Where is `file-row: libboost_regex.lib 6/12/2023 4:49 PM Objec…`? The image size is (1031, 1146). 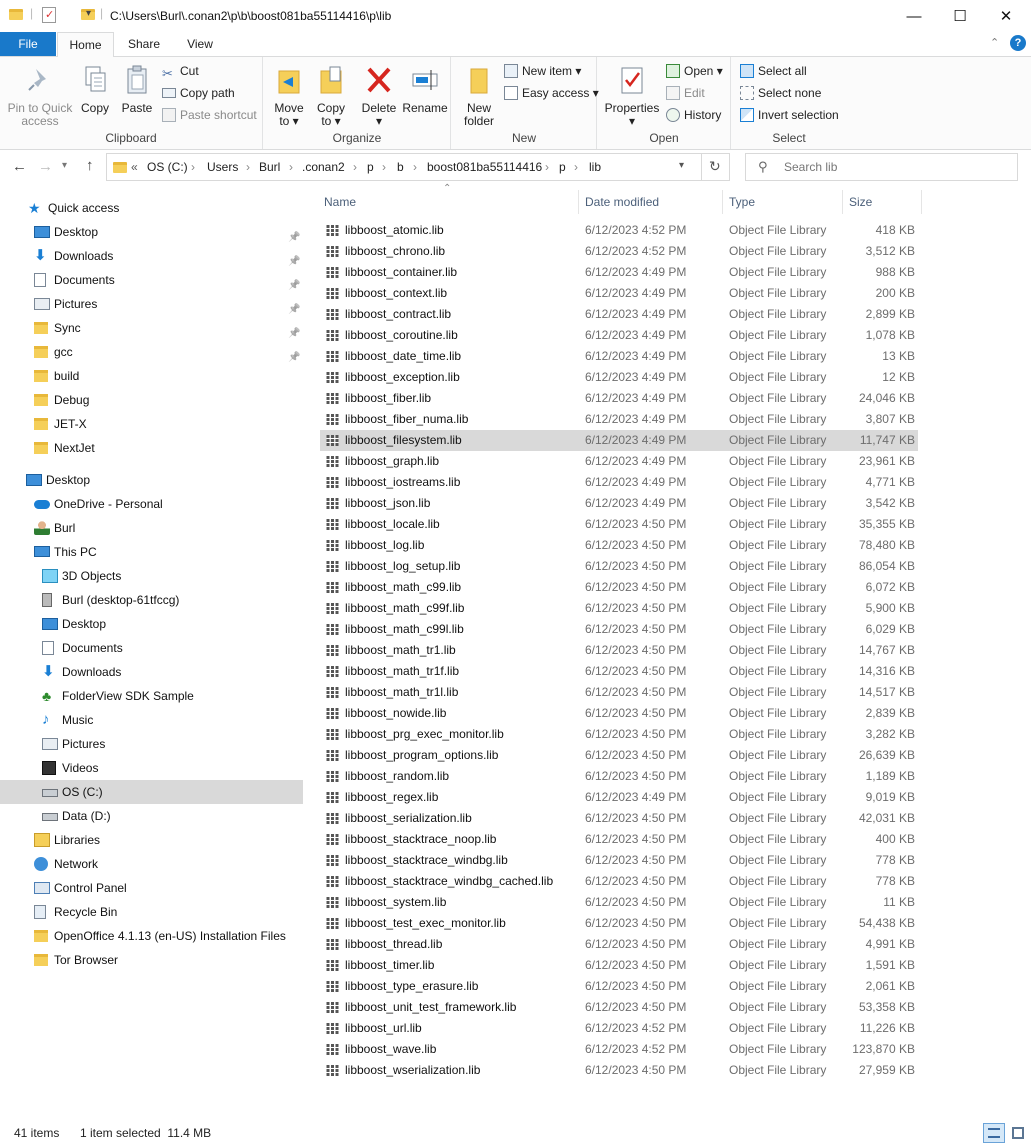 file-row: libboost_regex.lib 6/12/2023 4:49 PM Objec… is located at coordinates (619, 797).